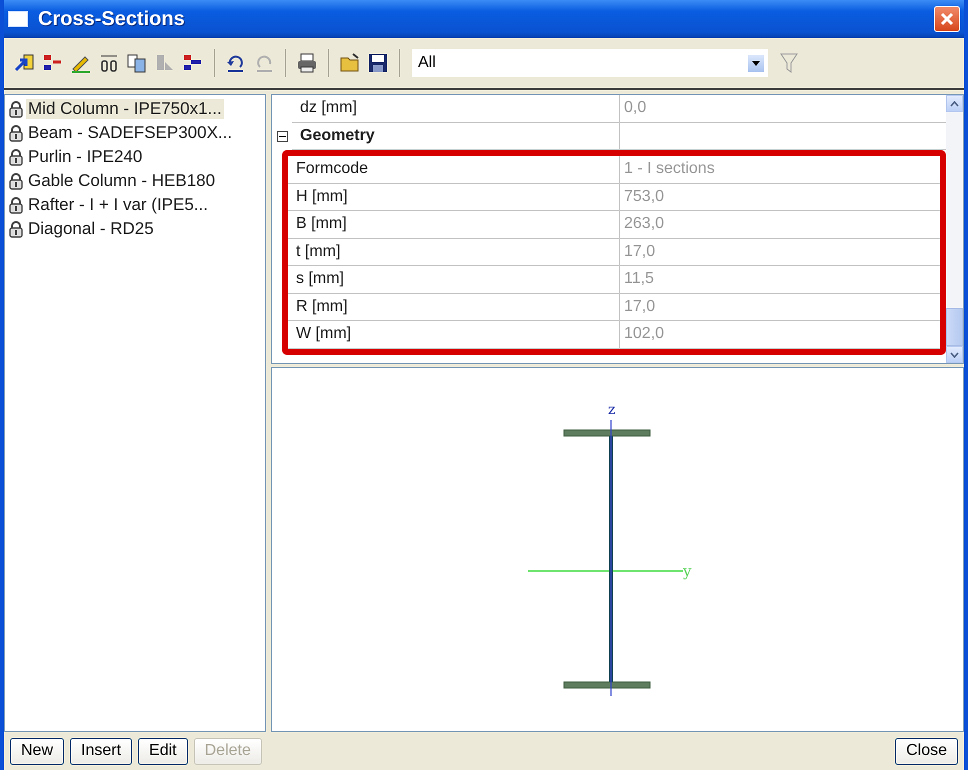 The height and width of the screenshot is (770, 968). Describe the element at coordinates (947, 19) in the screenshot. I see `close-icon` at that location.